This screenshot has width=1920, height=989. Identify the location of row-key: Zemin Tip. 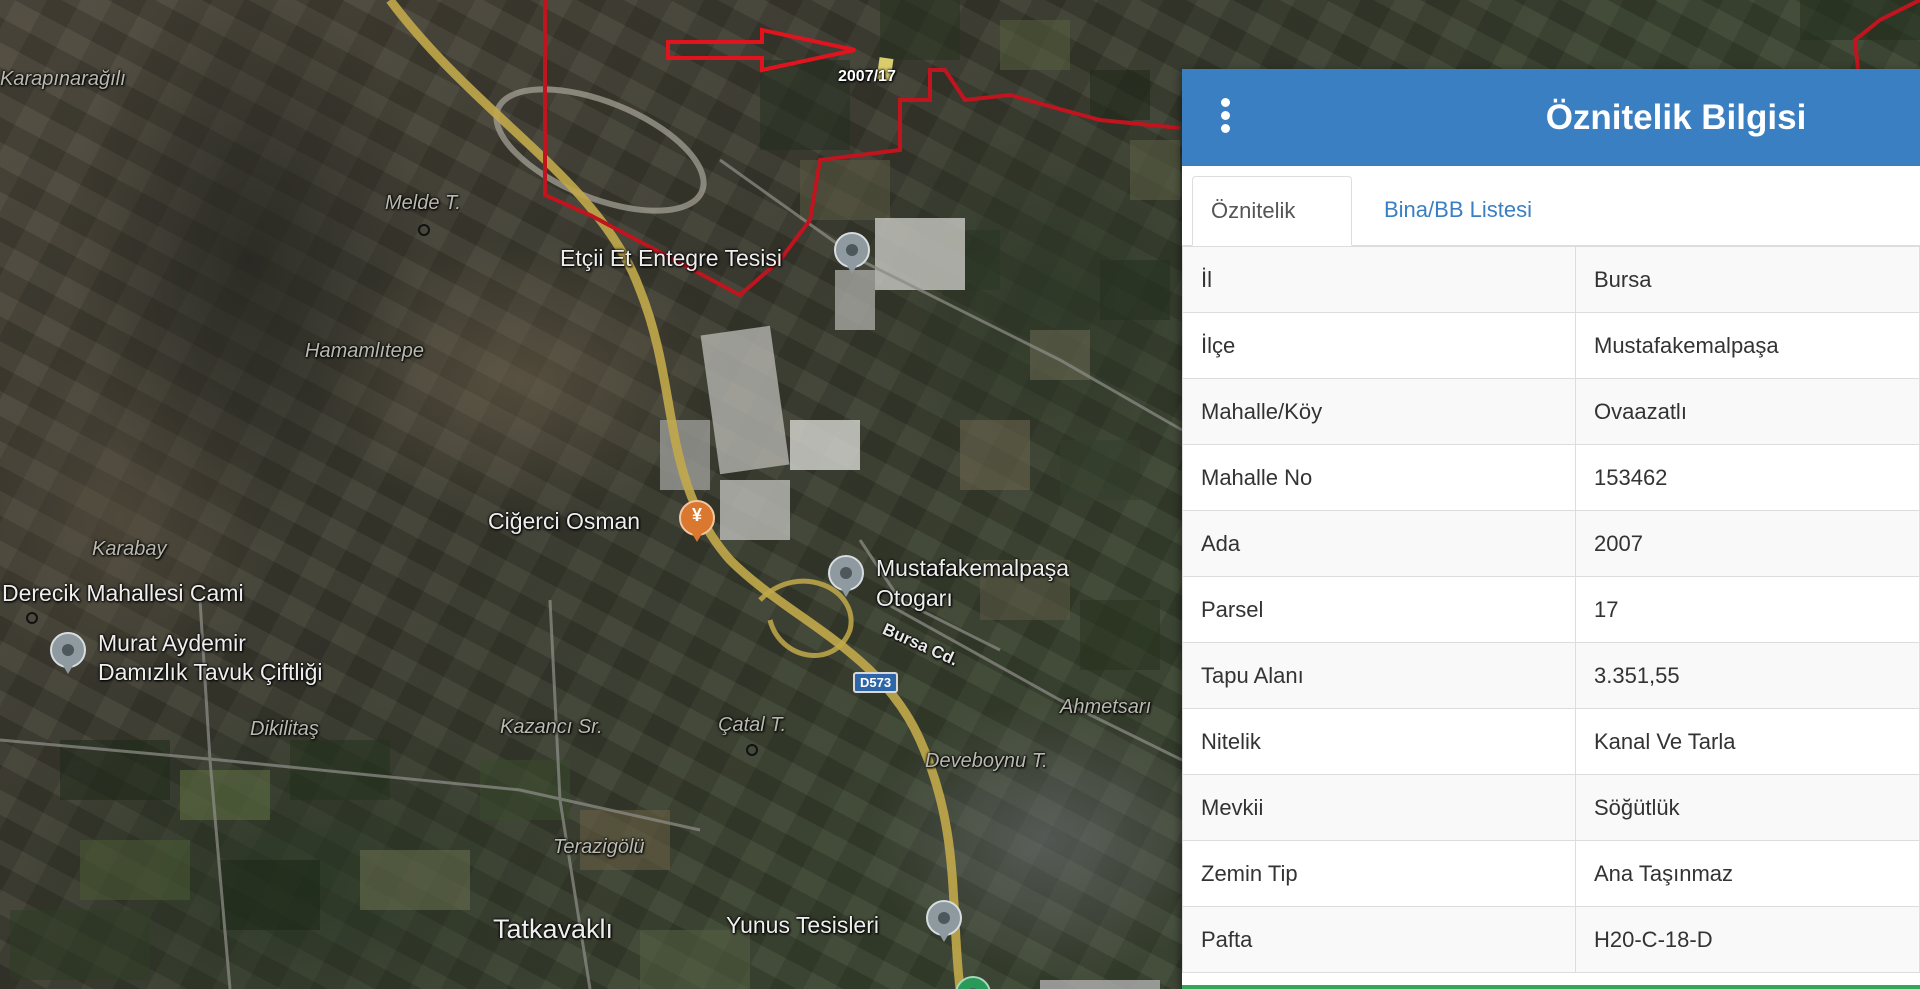
(1379, 873).